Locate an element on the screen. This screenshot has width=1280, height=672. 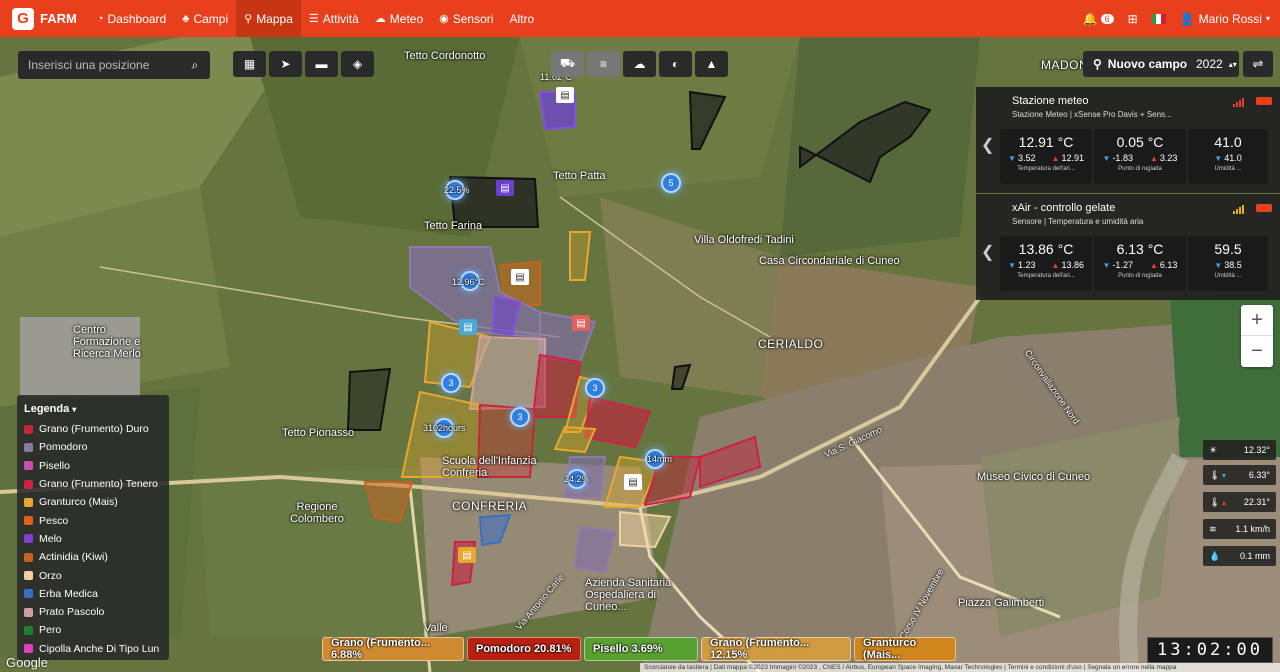
crop-label: Grano (Frumento... 6.88% is located at coordinates (380, 649).